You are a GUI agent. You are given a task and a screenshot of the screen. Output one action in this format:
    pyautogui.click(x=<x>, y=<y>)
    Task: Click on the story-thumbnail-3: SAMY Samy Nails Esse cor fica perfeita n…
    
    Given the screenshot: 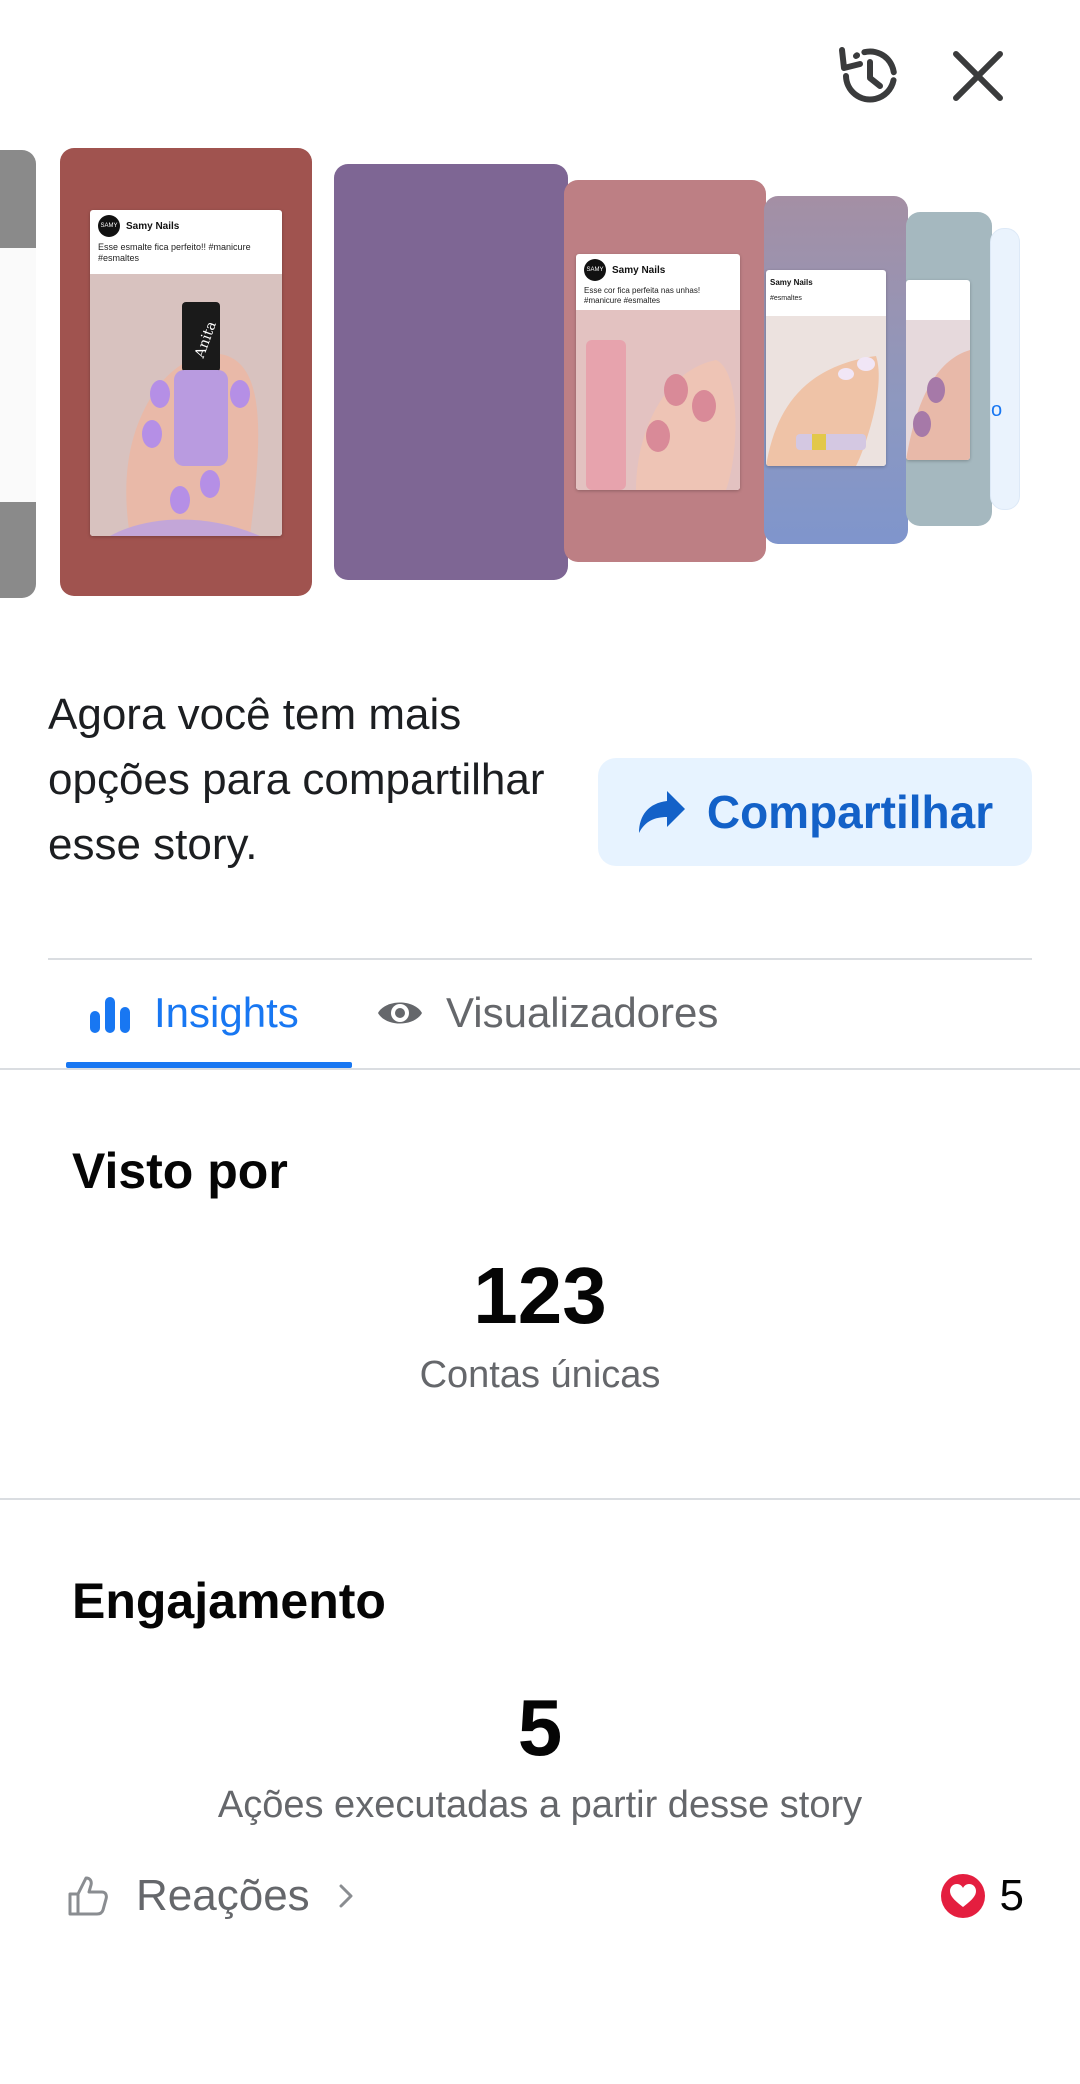 What is the action you would take?
    pyautogui.click(x=665, y=371)
    